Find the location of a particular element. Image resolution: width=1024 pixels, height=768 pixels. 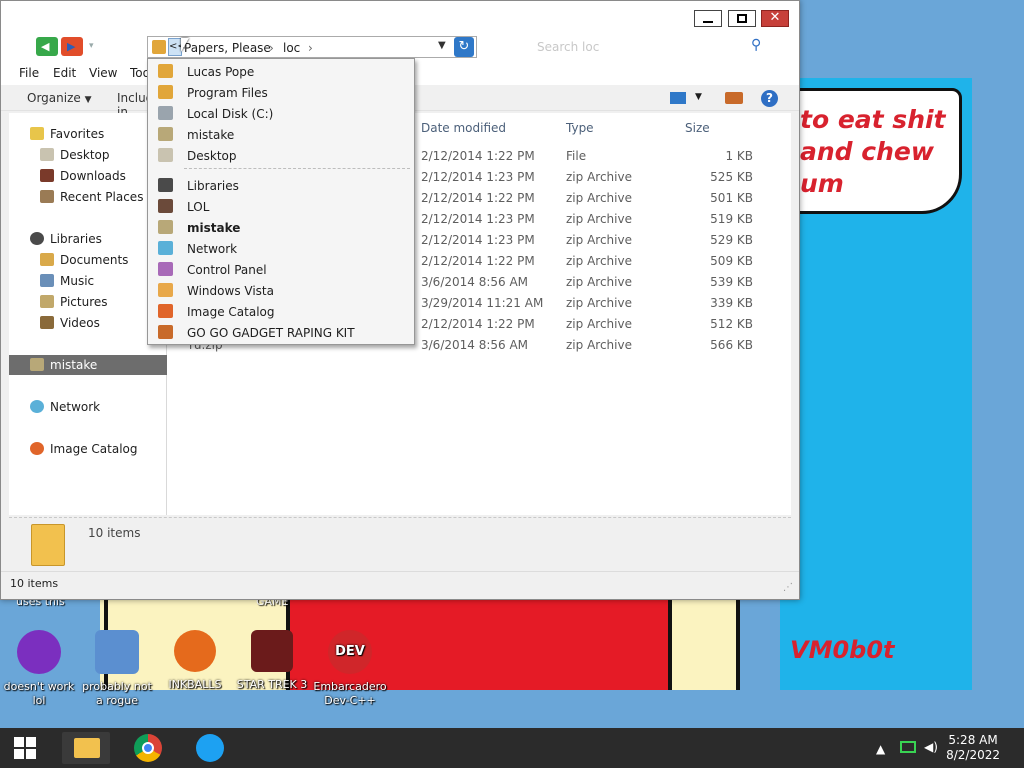

forward-button: ▶ is located at coordinates (72, 46).